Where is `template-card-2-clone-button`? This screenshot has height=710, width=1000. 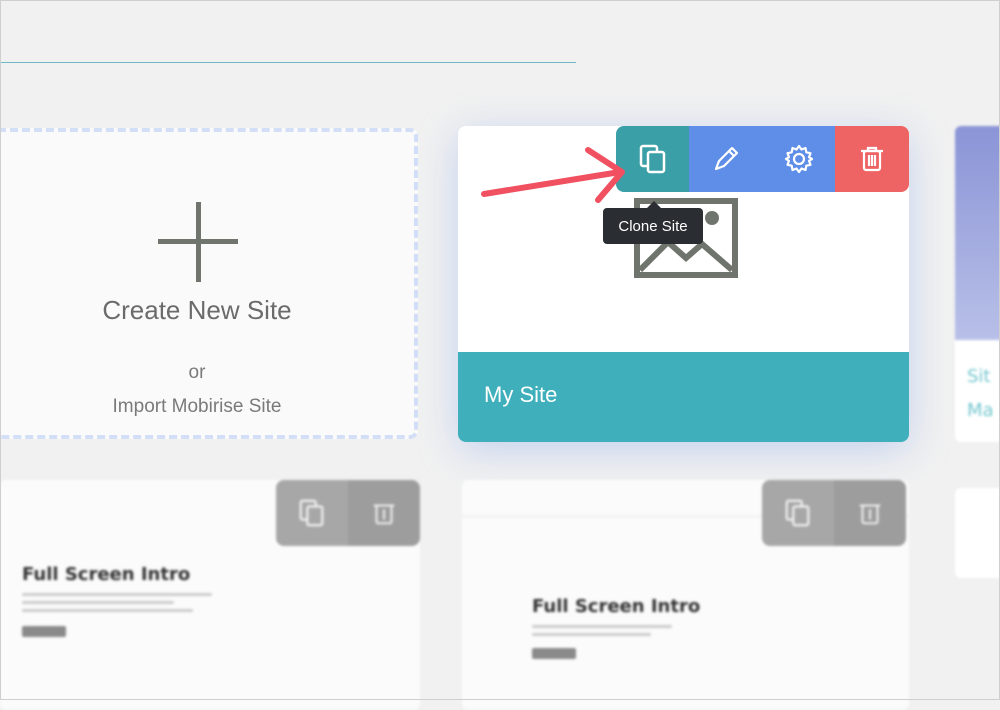 template-card-2-clone-button is located at coordinates (798, 513).